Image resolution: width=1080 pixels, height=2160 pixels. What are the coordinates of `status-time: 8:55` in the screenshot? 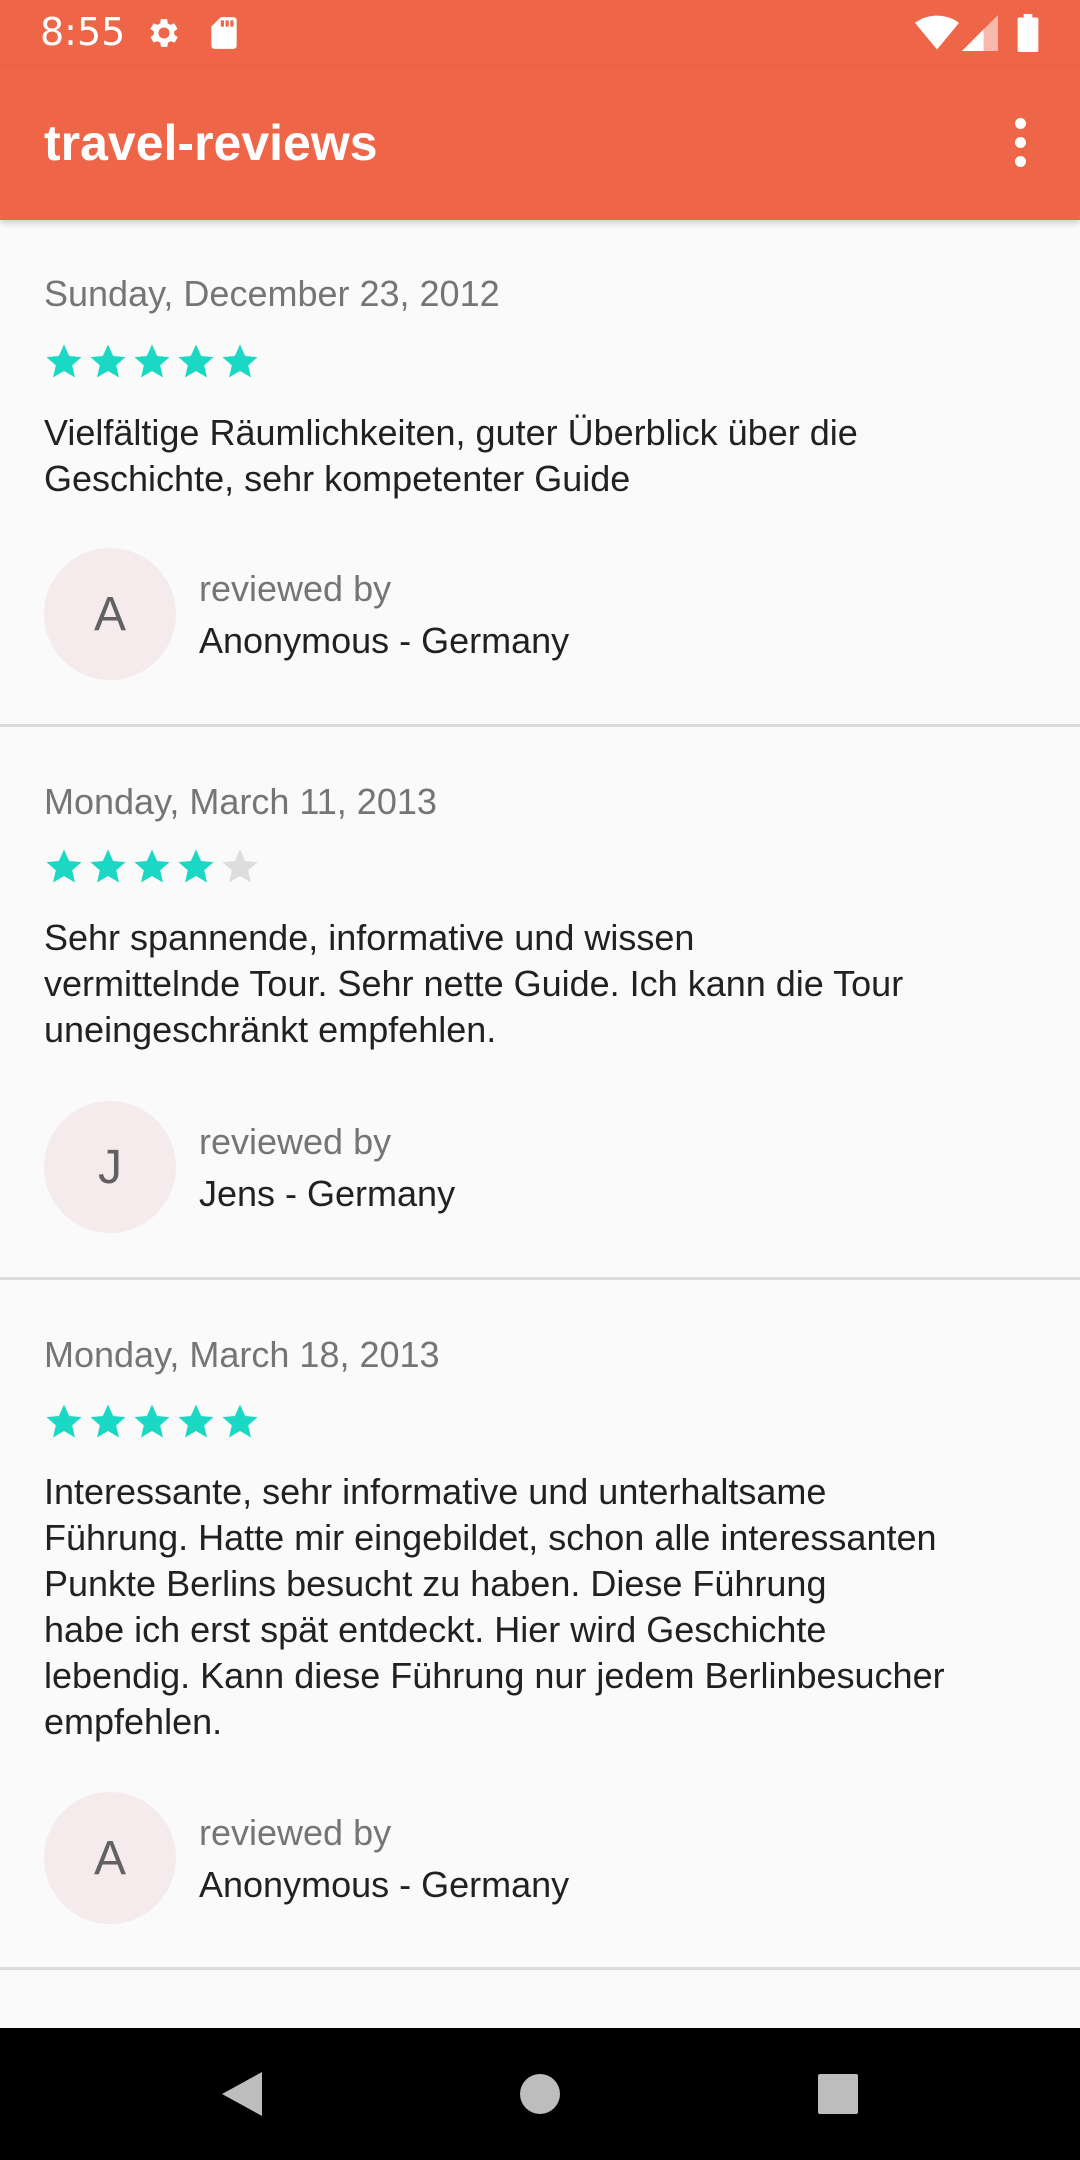 It's located at (83, 32).